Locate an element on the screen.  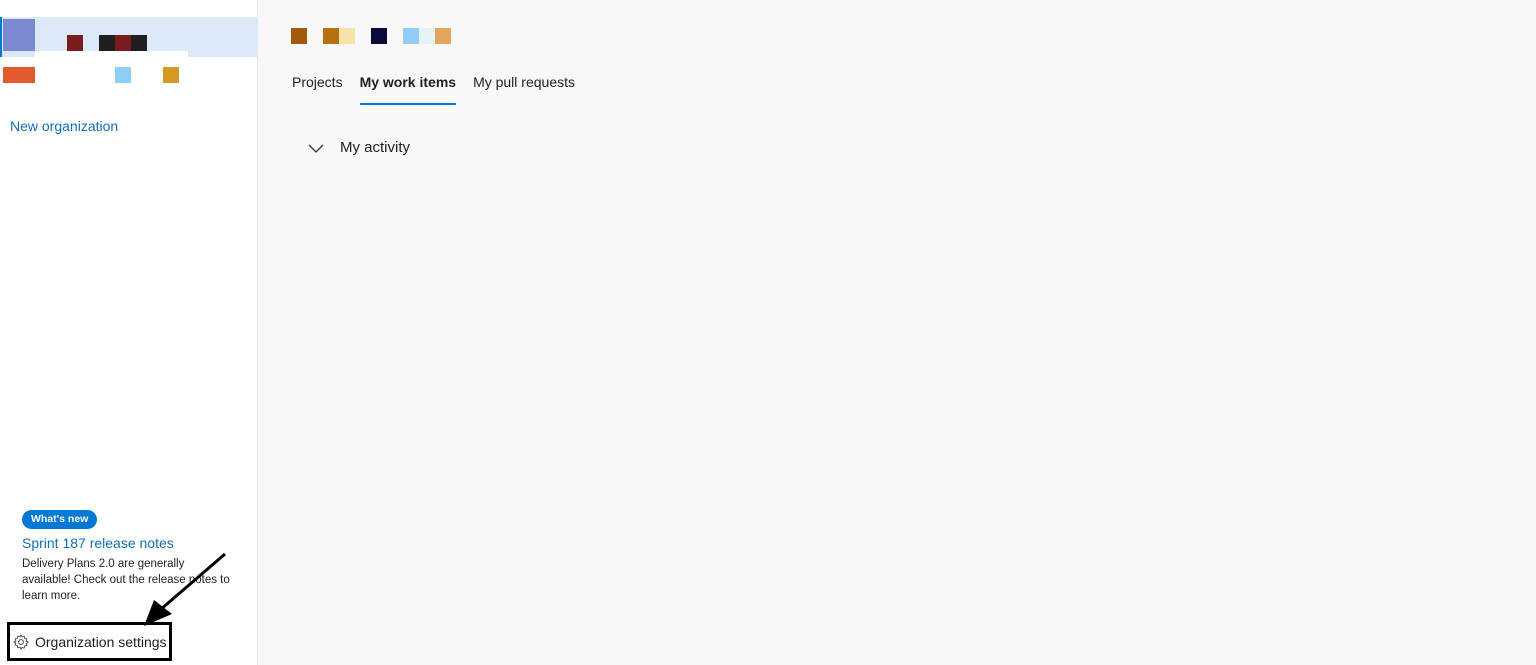
redacted-org-avatar is located at coordinates (19, 35).